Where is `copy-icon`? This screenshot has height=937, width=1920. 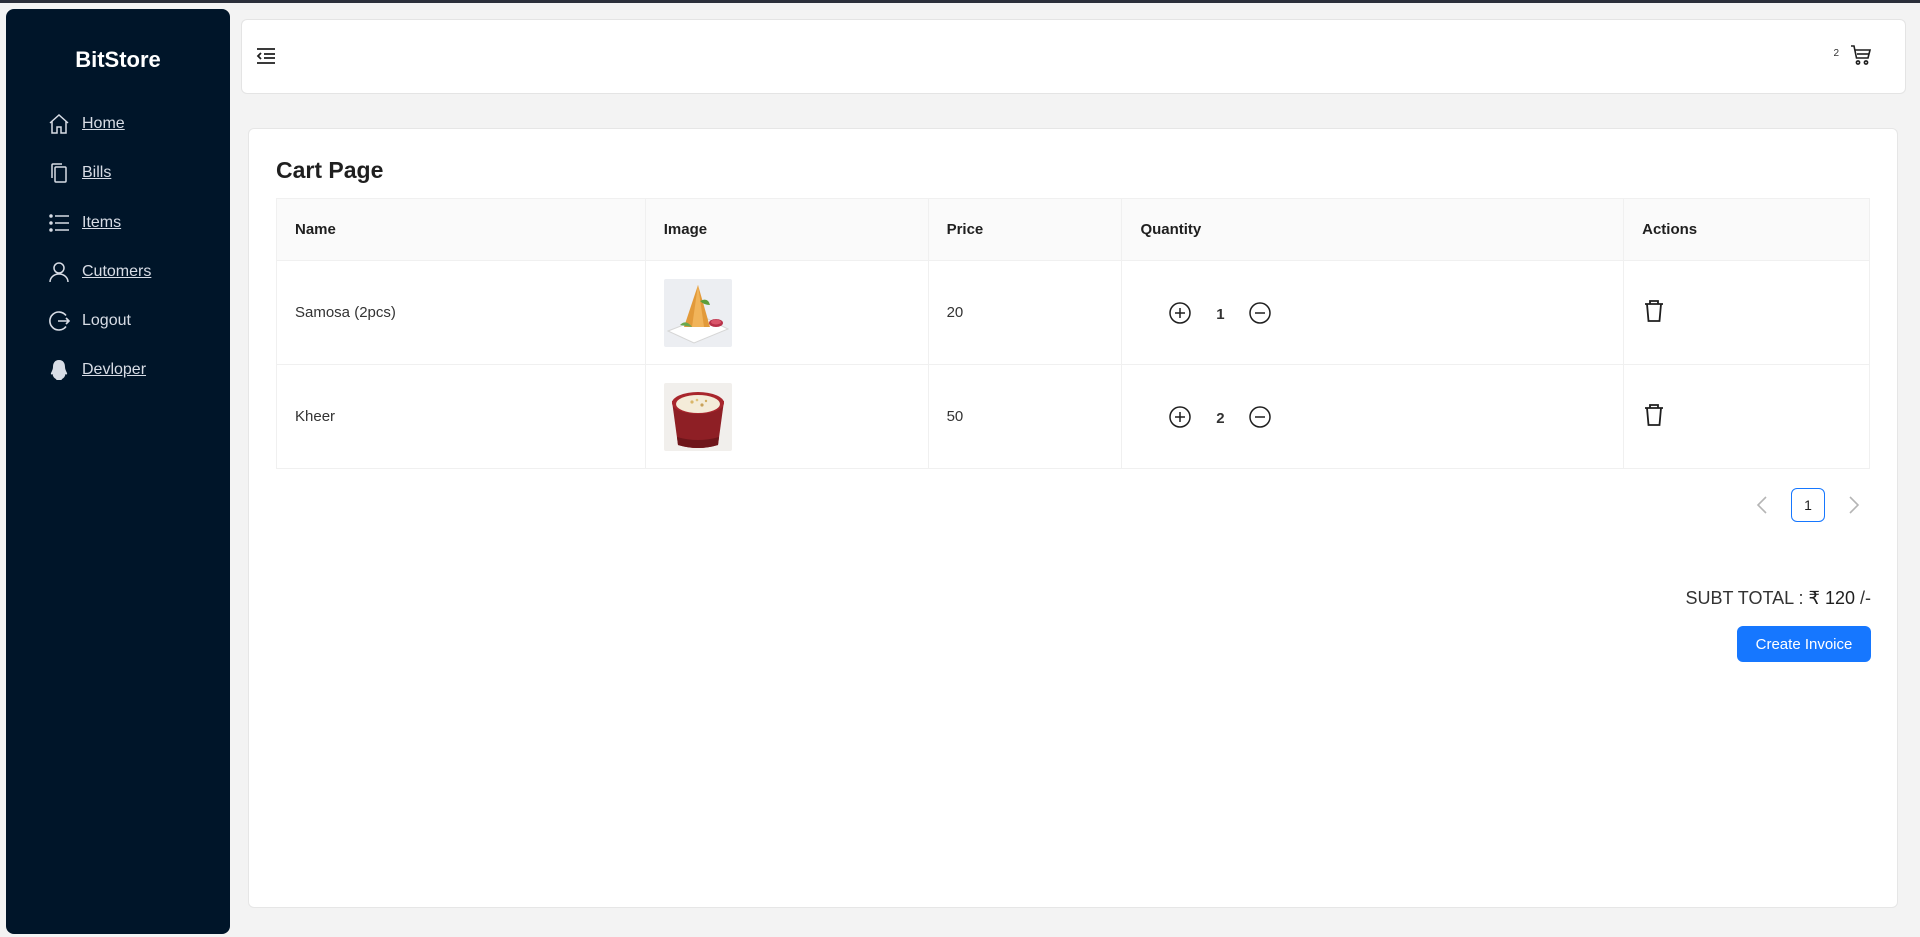 copy-icon is located at coordinates (59, 173).